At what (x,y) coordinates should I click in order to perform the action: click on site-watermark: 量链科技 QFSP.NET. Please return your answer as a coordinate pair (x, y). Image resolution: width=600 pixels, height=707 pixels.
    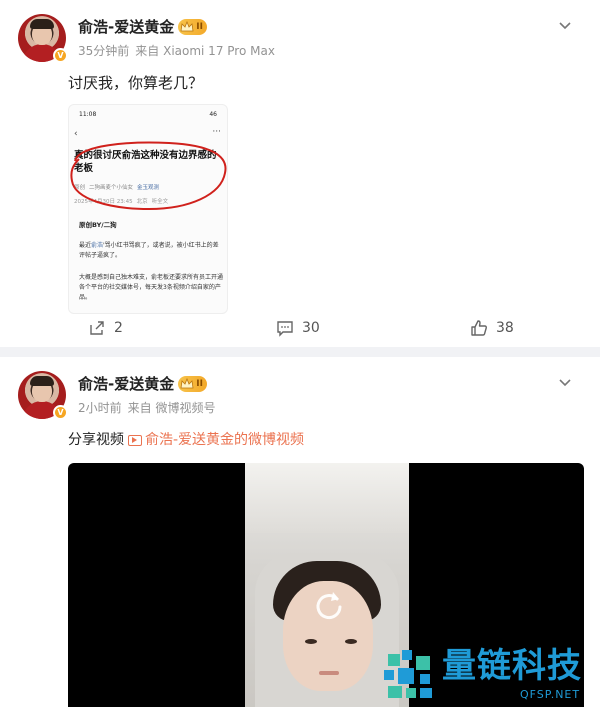
    Looking at the image, I should click on (490, 676).